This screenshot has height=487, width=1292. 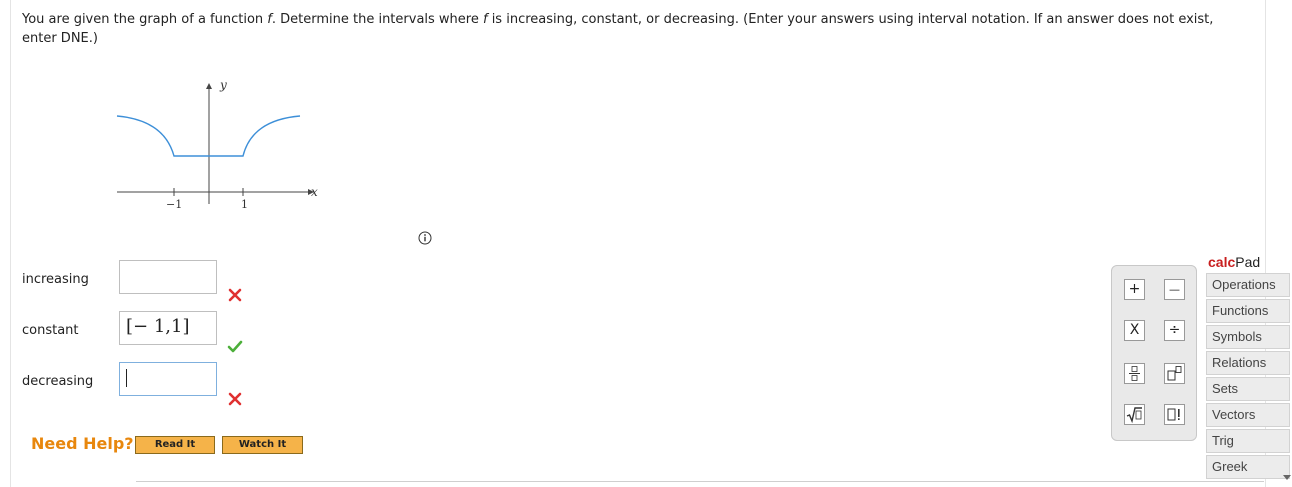 I want to click on constant-label: constant, so click(x=50, y=330).